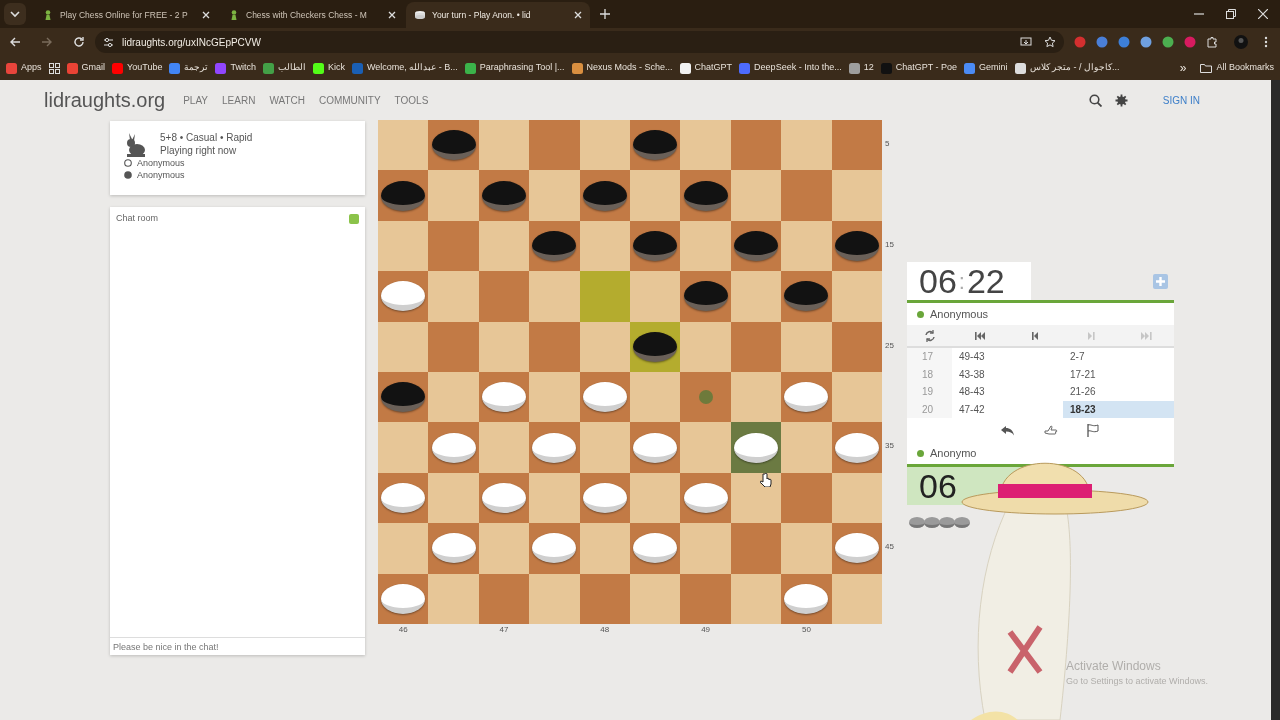 The height and width of the screenshot is (720, 1280). I want to click on hand-icon, so click(1050, 430).